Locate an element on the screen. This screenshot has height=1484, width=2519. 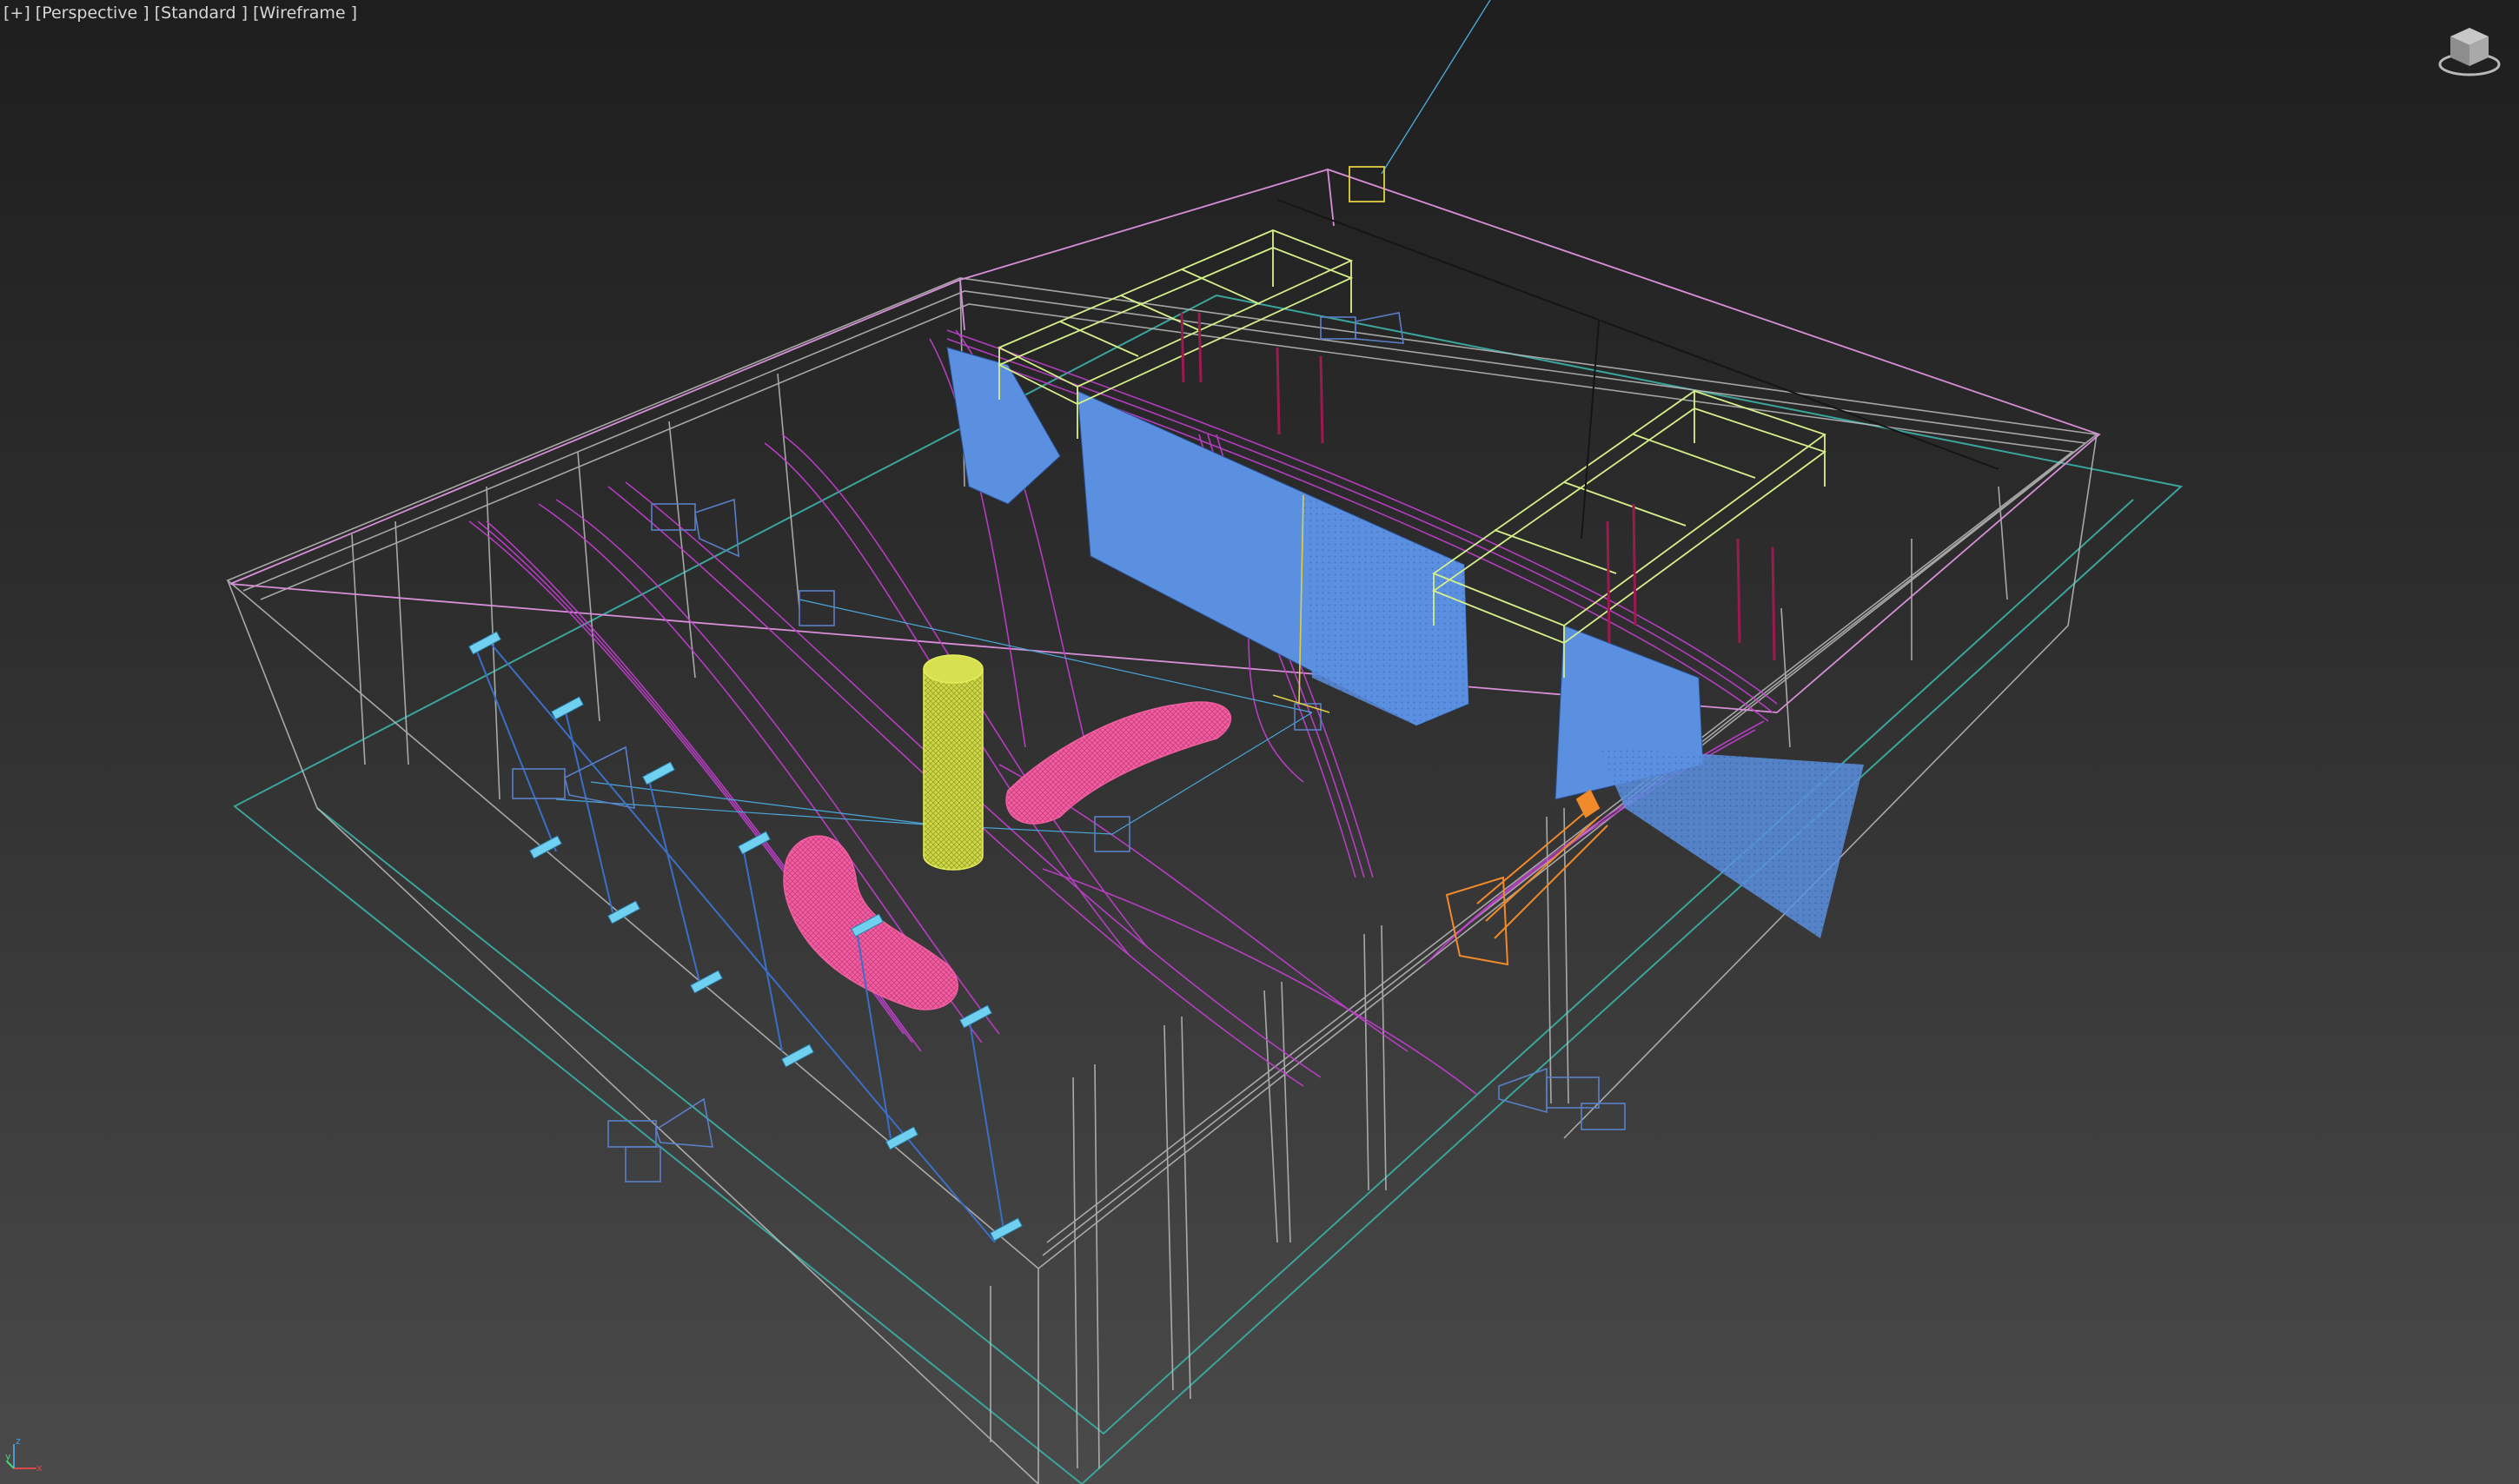
viewport-general-menu: [+] is located at coordinates (16, 13).